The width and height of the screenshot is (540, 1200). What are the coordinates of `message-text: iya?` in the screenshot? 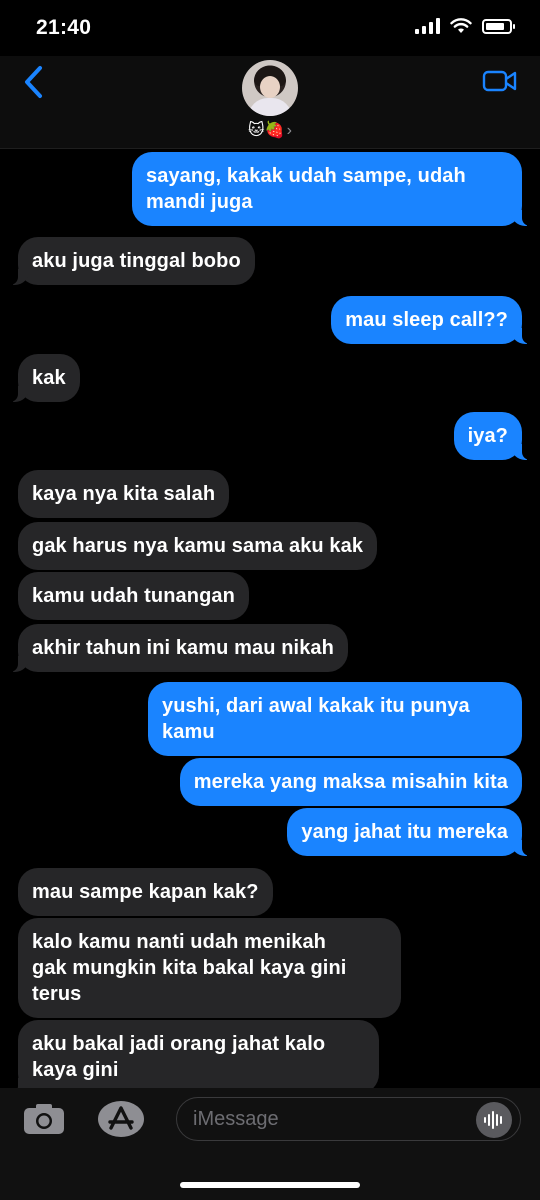 It's located at (487, 436).